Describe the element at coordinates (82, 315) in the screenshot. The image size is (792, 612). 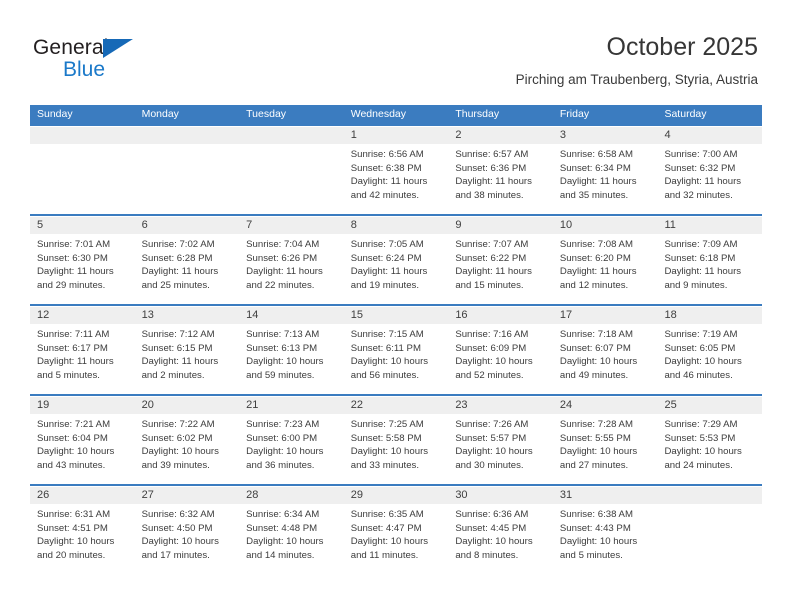
I see `day-number: 12` at that location.